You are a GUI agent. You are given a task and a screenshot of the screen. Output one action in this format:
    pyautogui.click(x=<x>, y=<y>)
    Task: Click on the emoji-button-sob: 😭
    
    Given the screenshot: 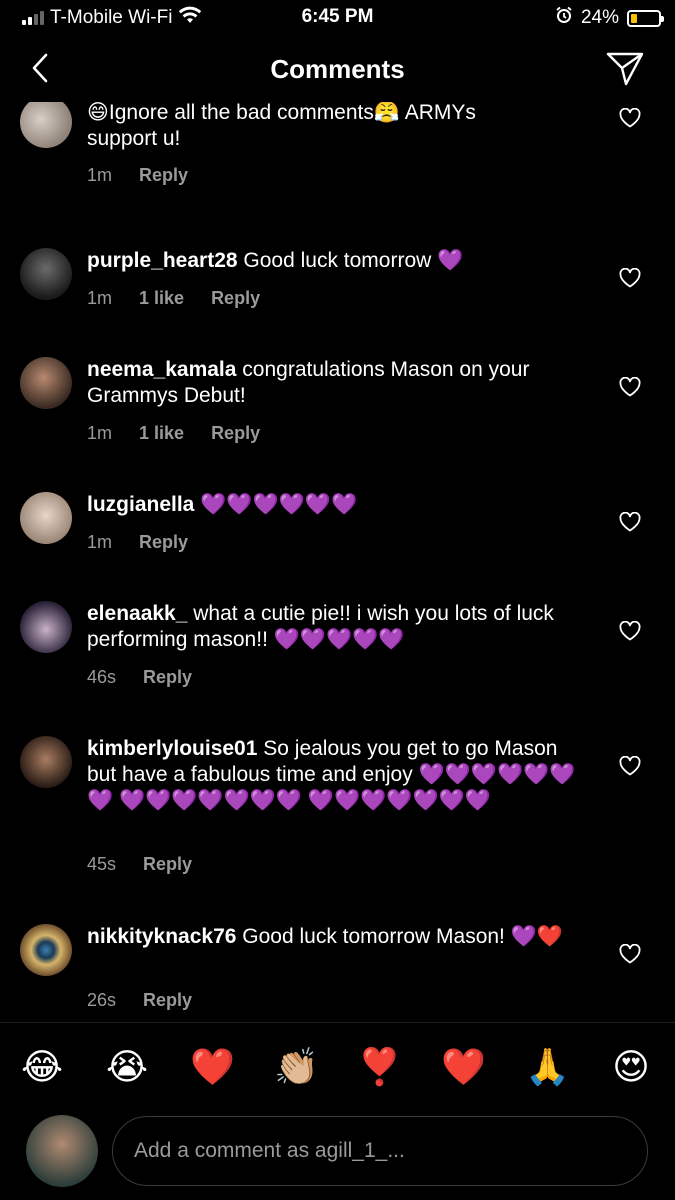 What is the action you would take?
    pyautogui.click(x=127, y=1067)
    